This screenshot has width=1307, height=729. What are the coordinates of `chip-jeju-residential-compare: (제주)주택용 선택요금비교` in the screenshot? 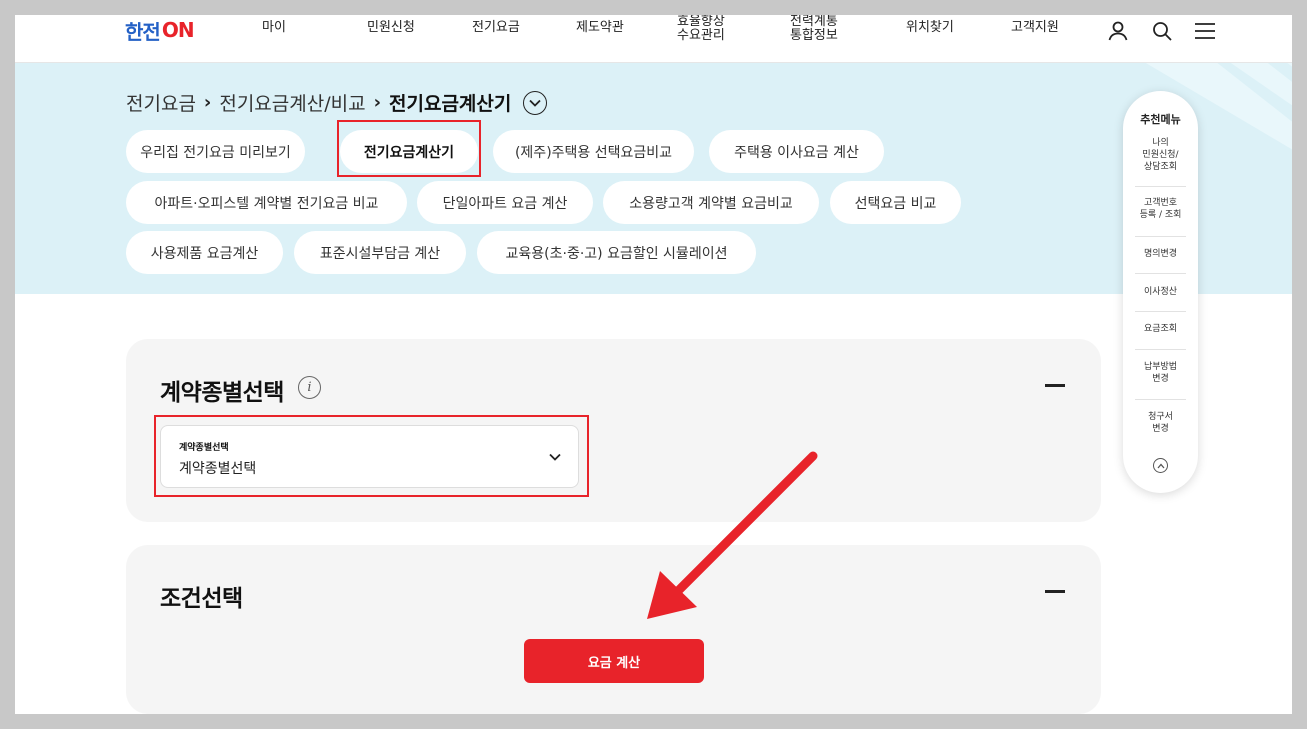 It's located at (593, 151).